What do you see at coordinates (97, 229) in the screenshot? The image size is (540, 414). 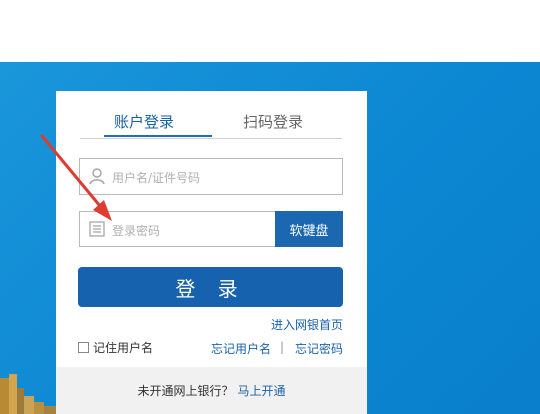 I see `keypad-icon` at bounding box center [97, 229].